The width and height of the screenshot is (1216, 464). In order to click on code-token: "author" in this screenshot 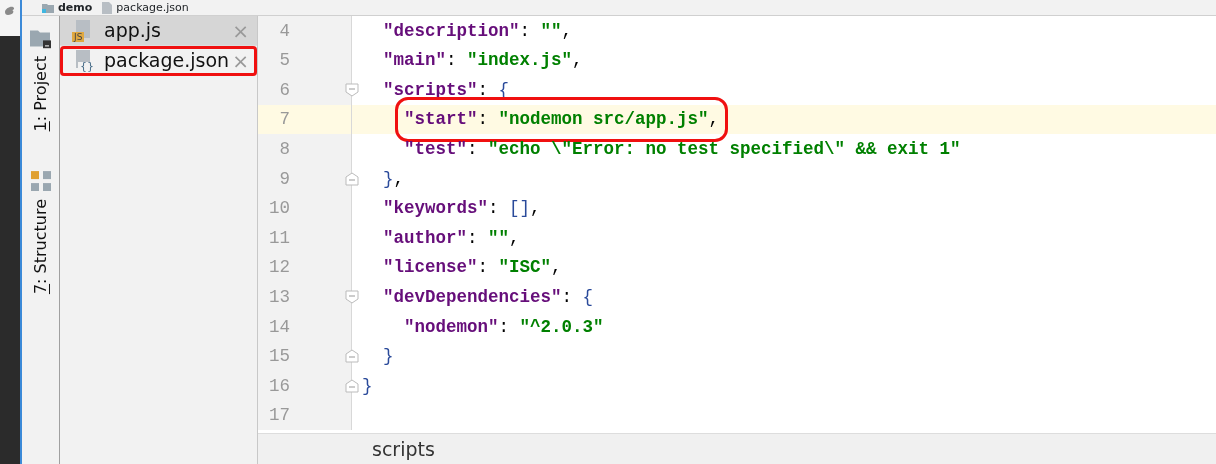, I will do `click(425, 238)`.